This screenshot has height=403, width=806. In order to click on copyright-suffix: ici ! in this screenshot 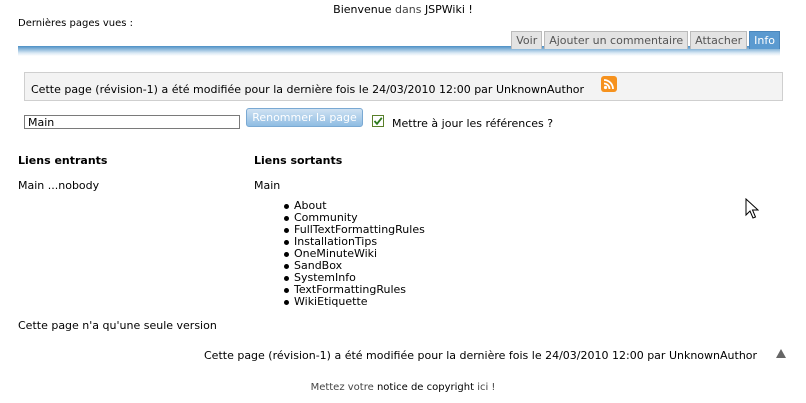, I will do `click(486, 387)`.